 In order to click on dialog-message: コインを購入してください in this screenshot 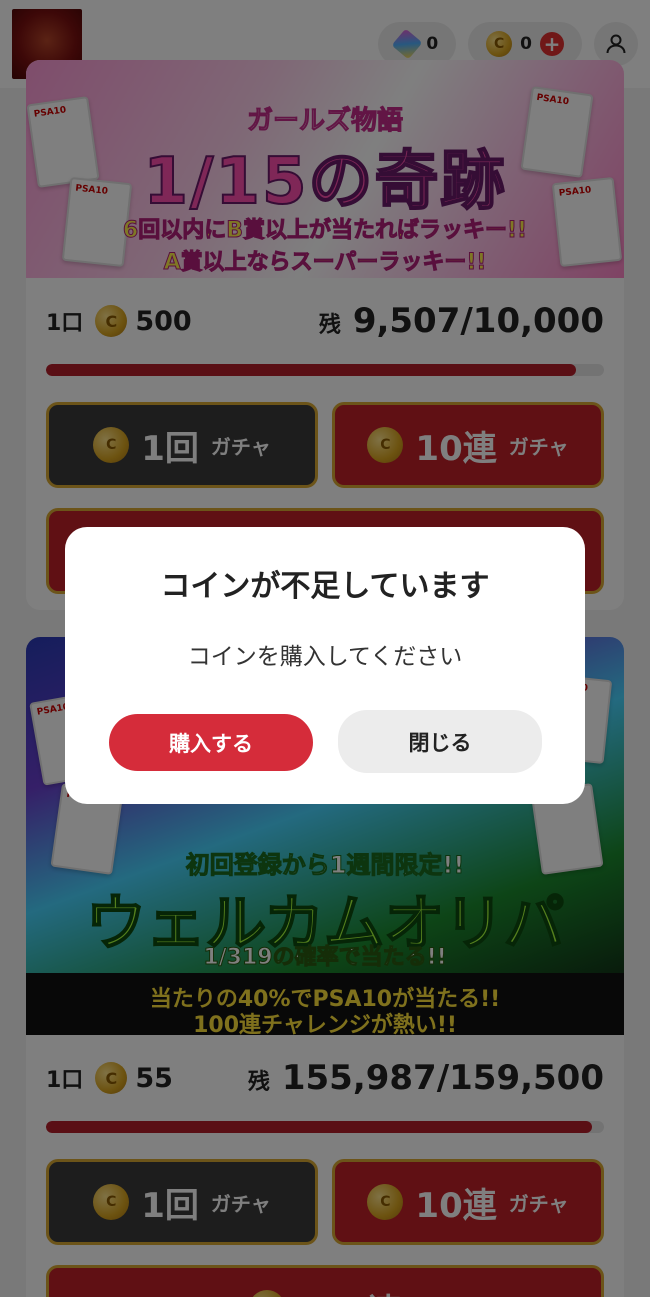, I will do `click(325, 657)`.